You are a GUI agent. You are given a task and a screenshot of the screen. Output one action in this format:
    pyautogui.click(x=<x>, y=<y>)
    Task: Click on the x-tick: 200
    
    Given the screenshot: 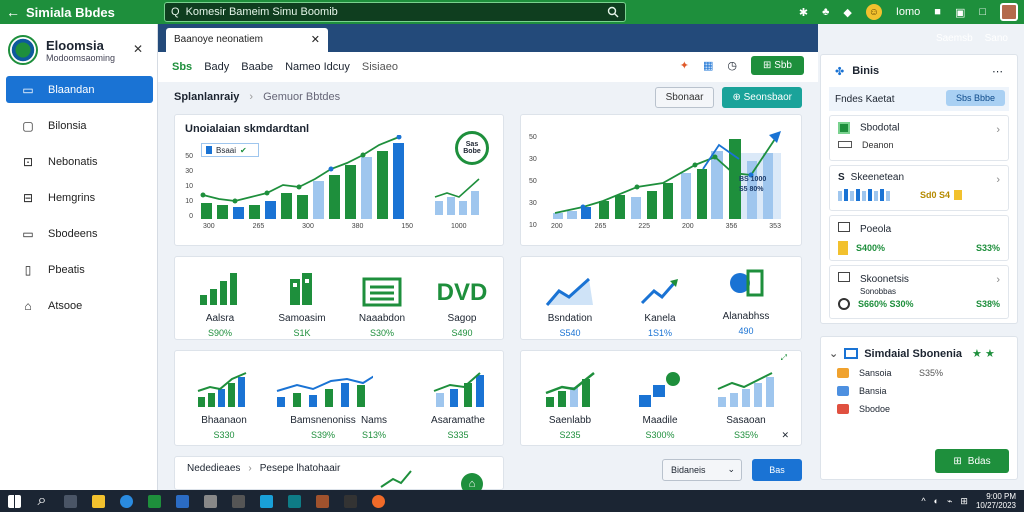 What is the action you would take?
    pyautogui.click(x=557, y=226)
    